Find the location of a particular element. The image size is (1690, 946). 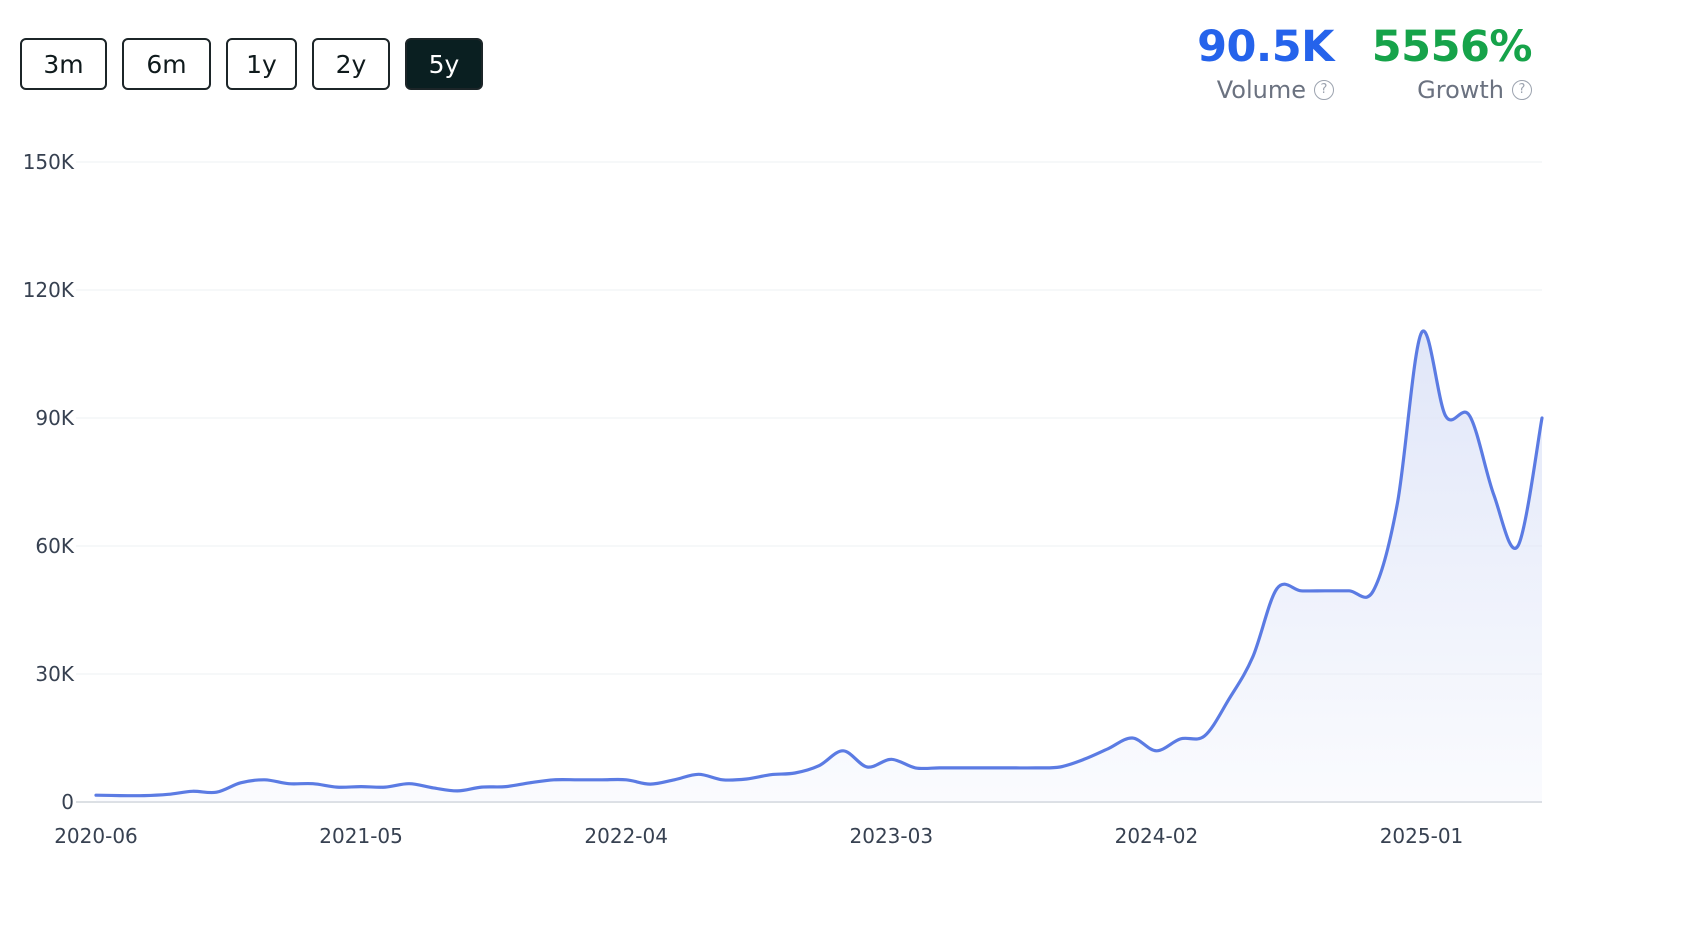

x-tick-label: 2021-05 is located at coordinates (361, 836).